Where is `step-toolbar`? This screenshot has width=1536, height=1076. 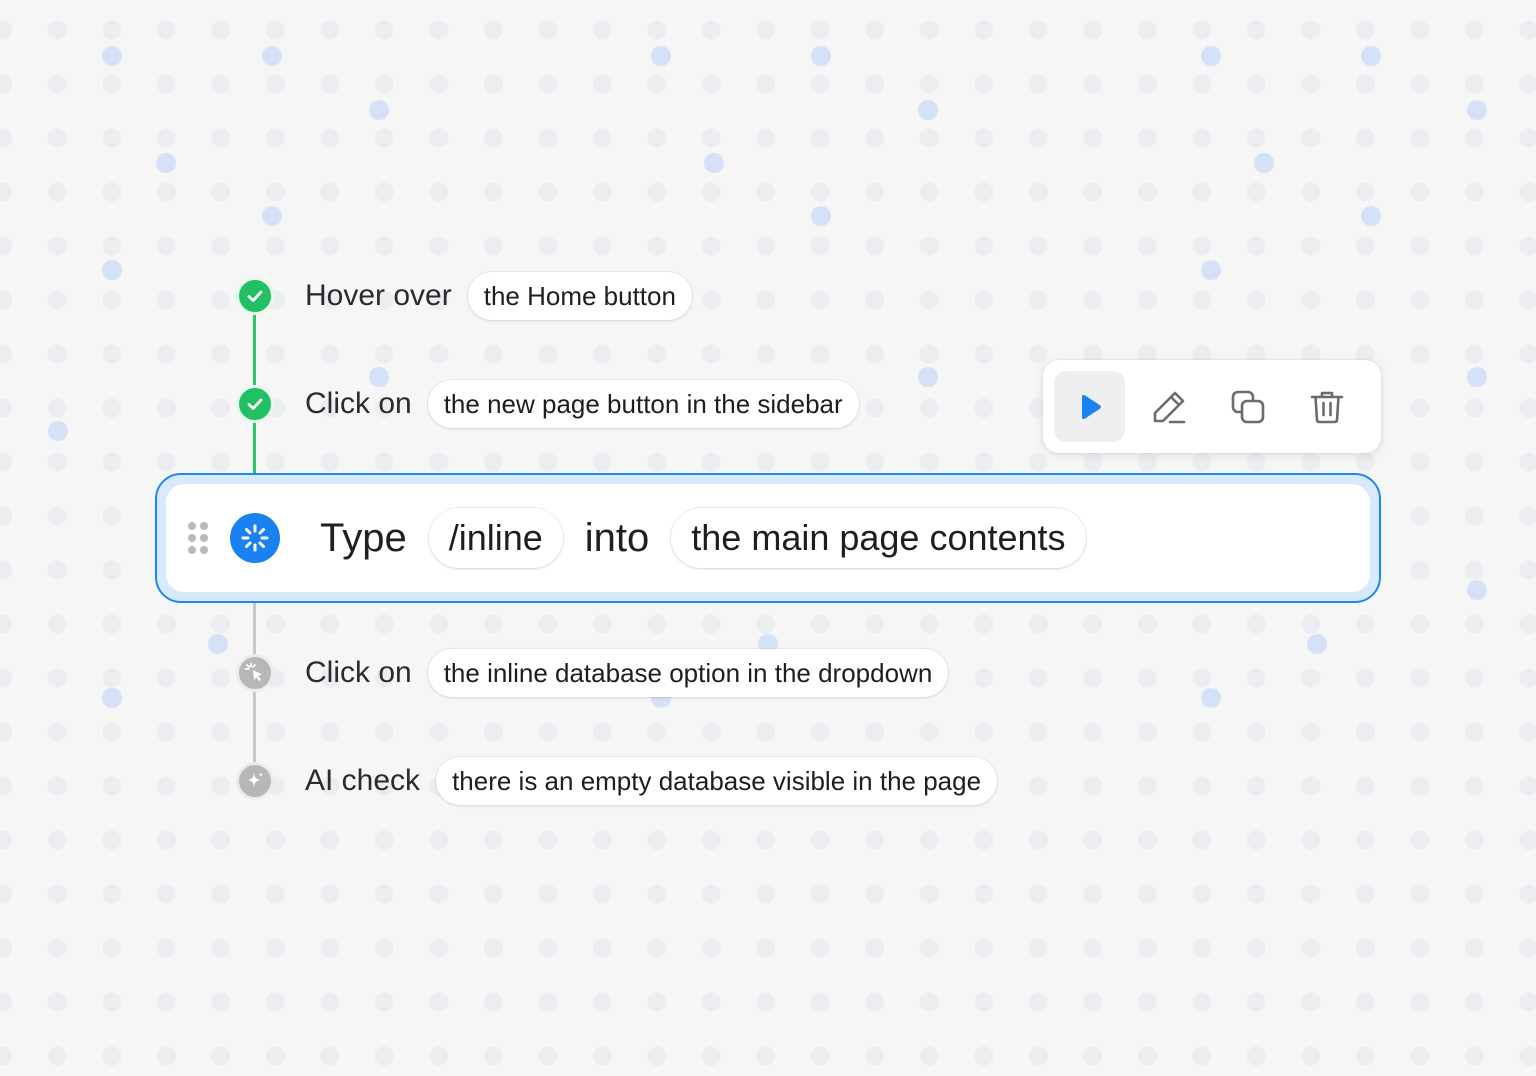 step-toolbar is located at coordinates (1212, 406).